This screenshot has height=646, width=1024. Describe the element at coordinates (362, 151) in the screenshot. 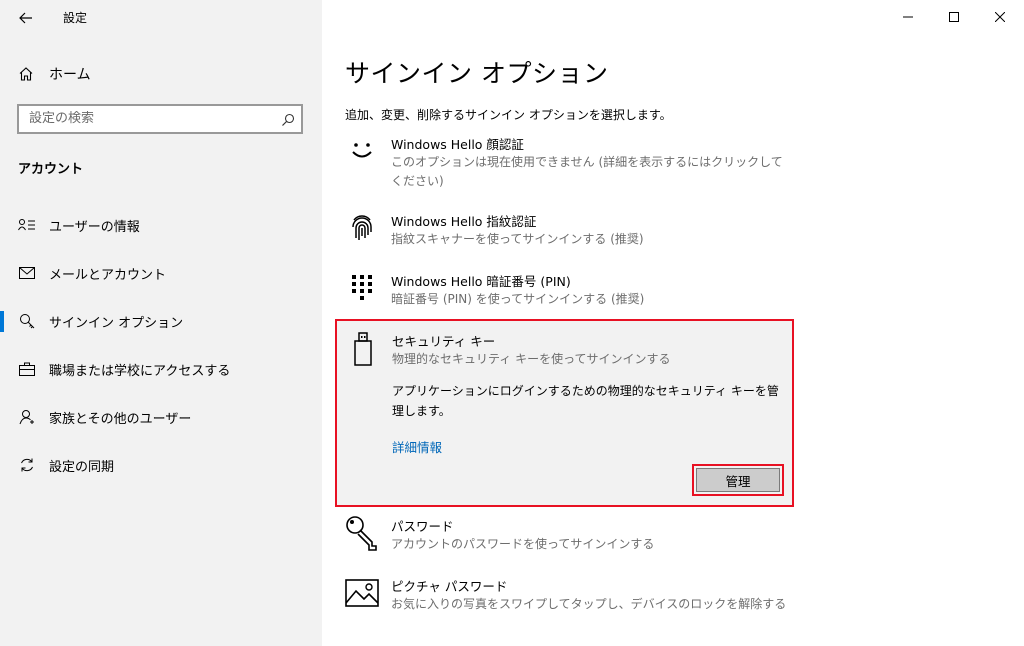

I see `face-icon` at that location.